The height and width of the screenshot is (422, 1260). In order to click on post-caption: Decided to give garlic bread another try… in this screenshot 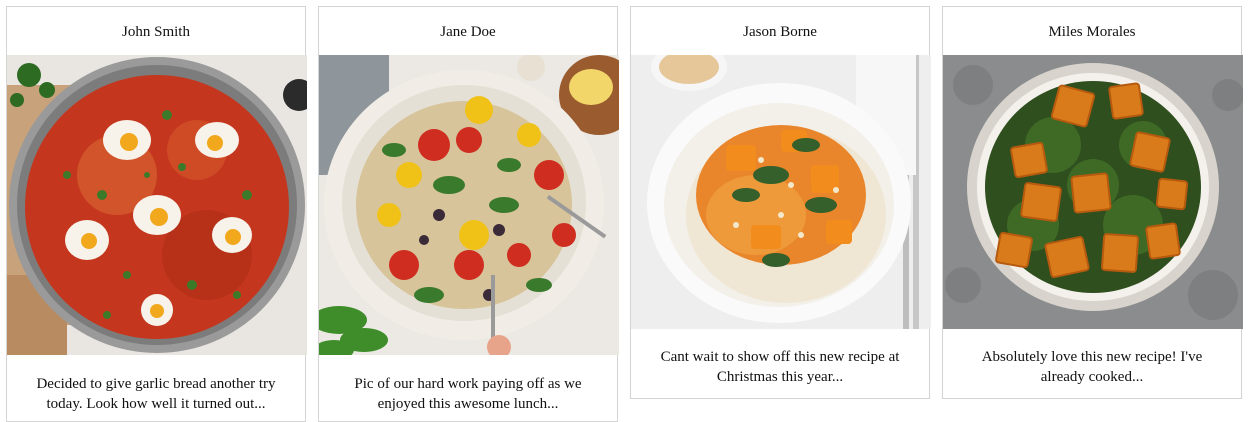, I will do `click(156, 394)`.